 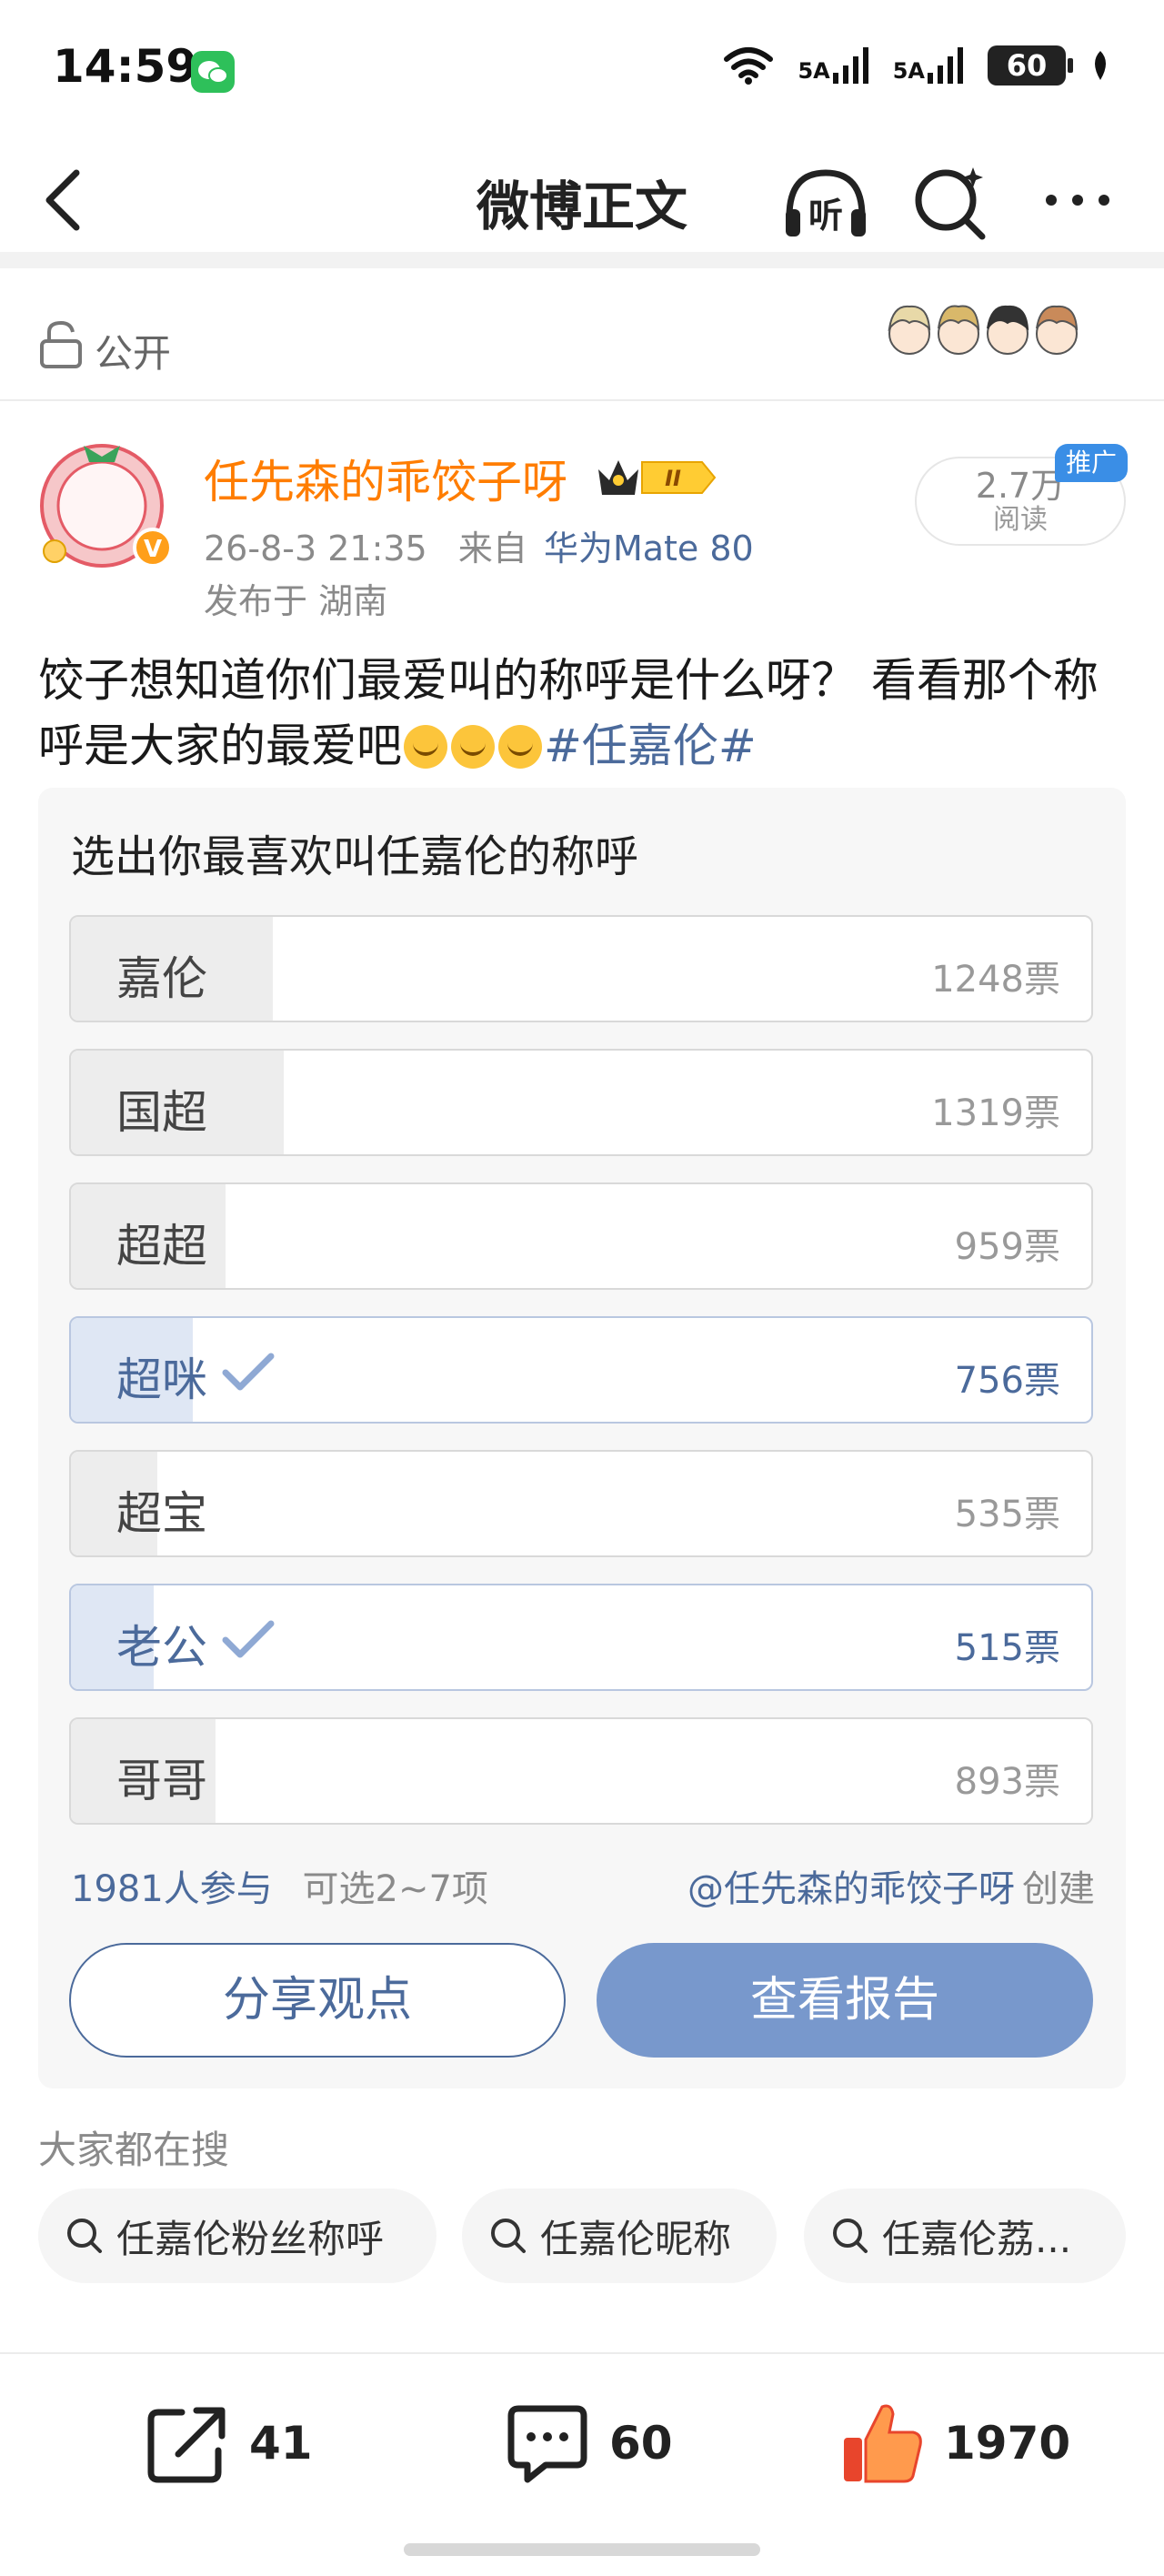 I want to click on wechat-notification-icon, so click(x=213, y=72).